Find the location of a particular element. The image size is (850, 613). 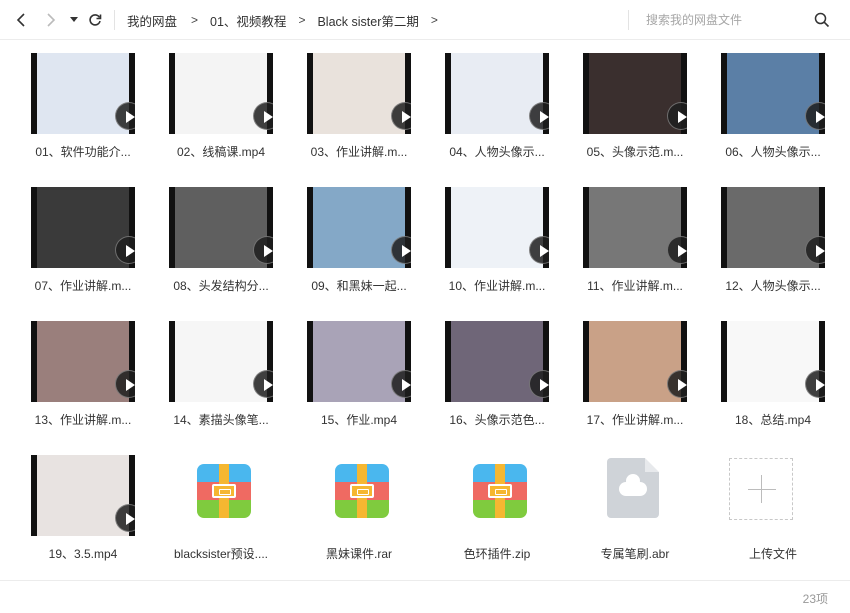

cloud-file-icon is located at coordinates (636, 490).